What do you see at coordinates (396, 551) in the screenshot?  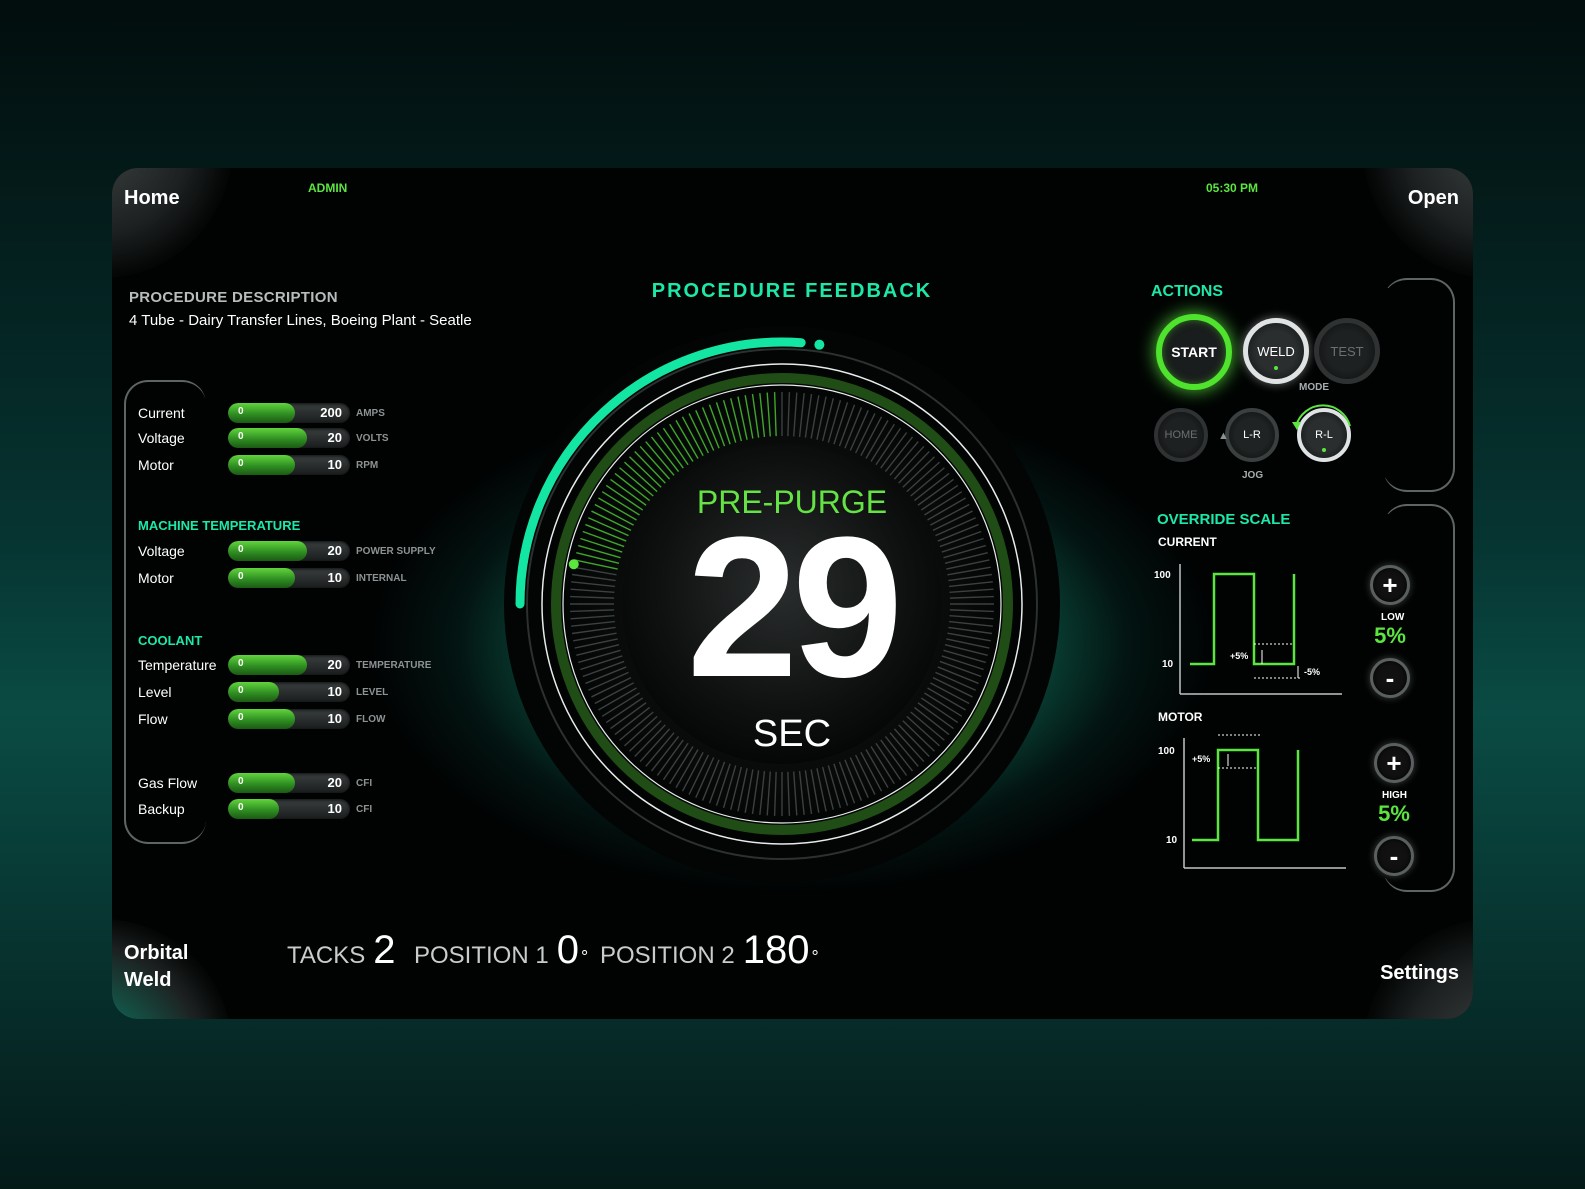 I see `param-unit: POWER SUPPLY` at bounding box center [396, 551].